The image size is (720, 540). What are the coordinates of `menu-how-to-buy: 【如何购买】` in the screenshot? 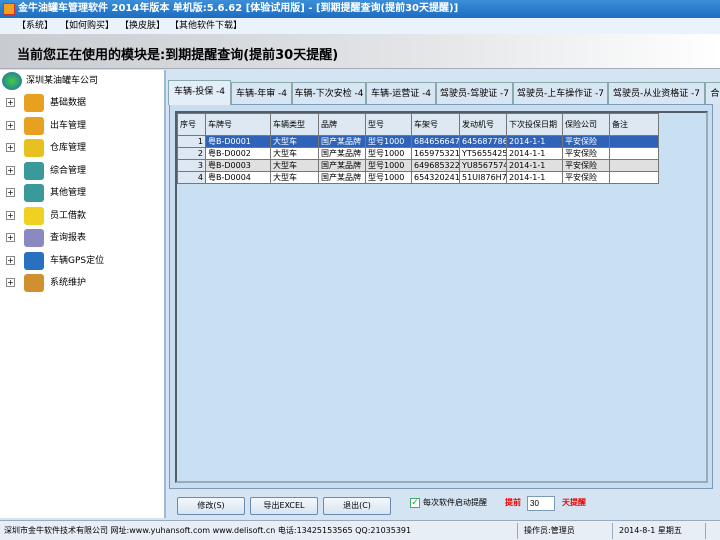 It's located at (87, 26).